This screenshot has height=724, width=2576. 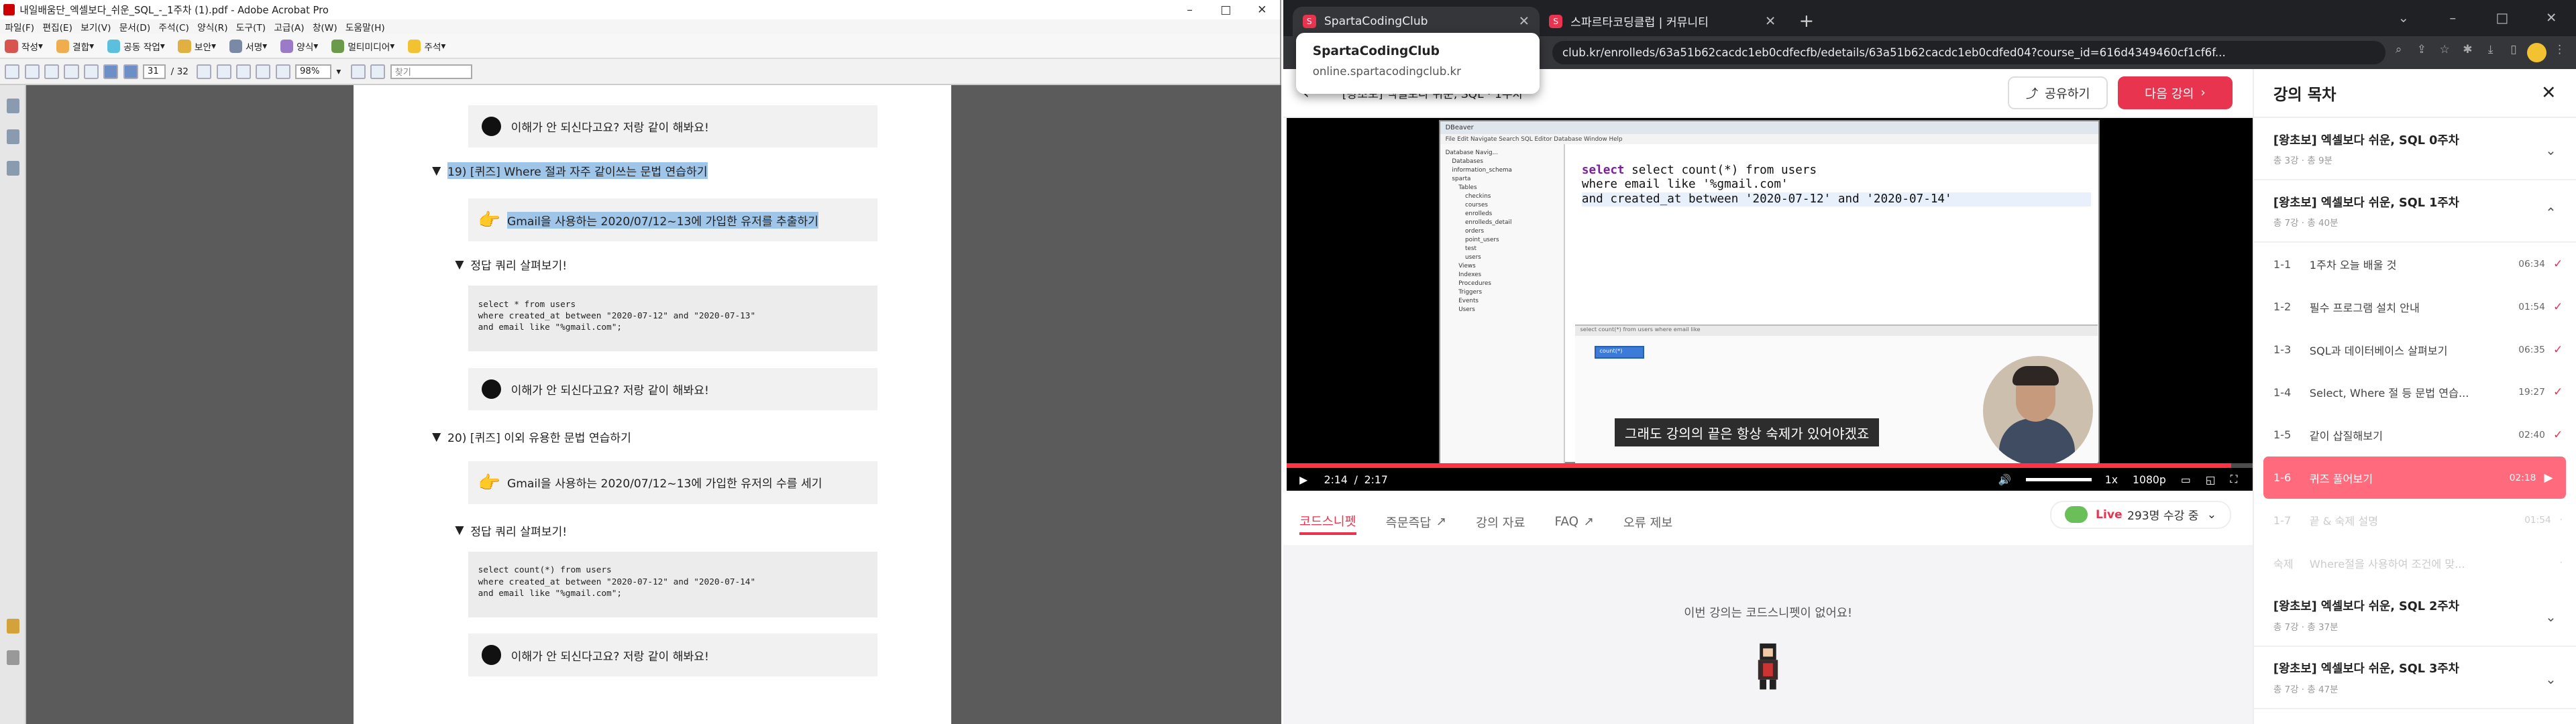 What do you see at coordinates (248, 46) in the screenshot?
I see `sign-button: 서명 ▾` at bounding box center [248, 46].